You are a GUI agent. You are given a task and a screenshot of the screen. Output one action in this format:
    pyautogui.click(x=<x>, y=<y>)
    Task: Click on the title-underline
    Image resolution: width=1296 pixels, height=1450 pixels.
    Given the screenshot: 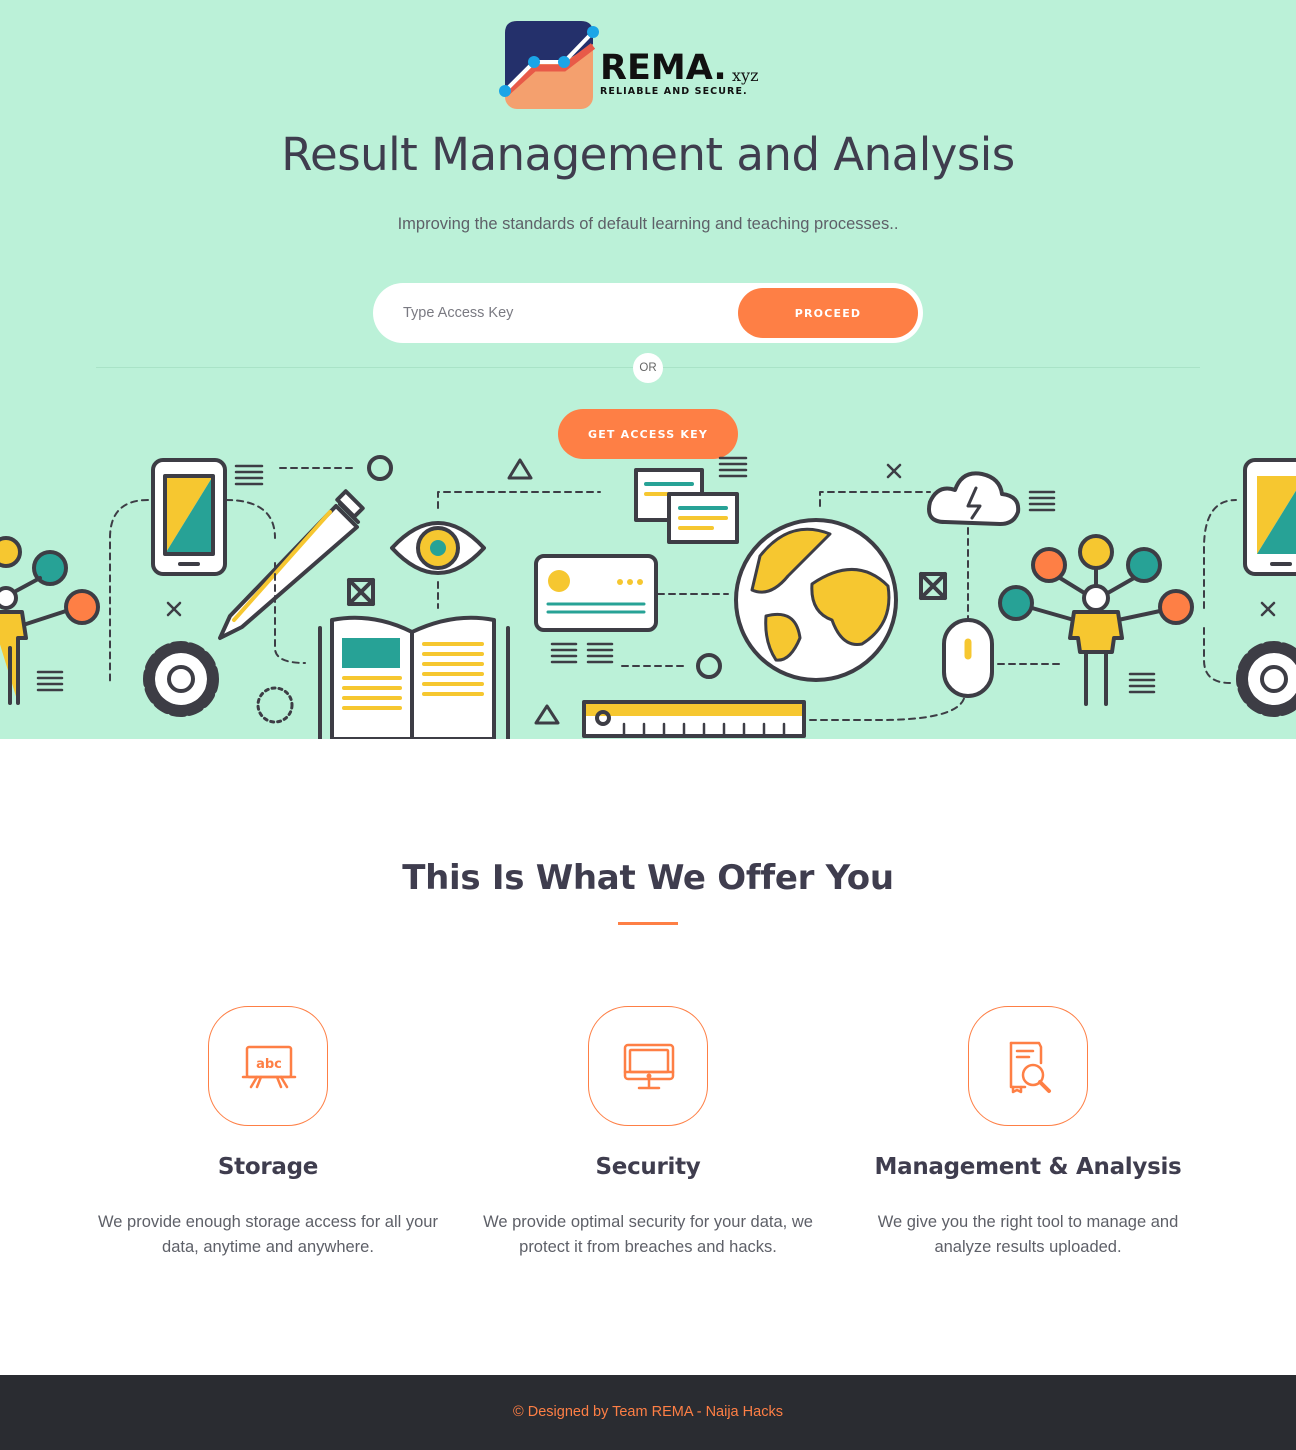 What is the action you would take?
    pyautogui.click(x=648, y=923)
    